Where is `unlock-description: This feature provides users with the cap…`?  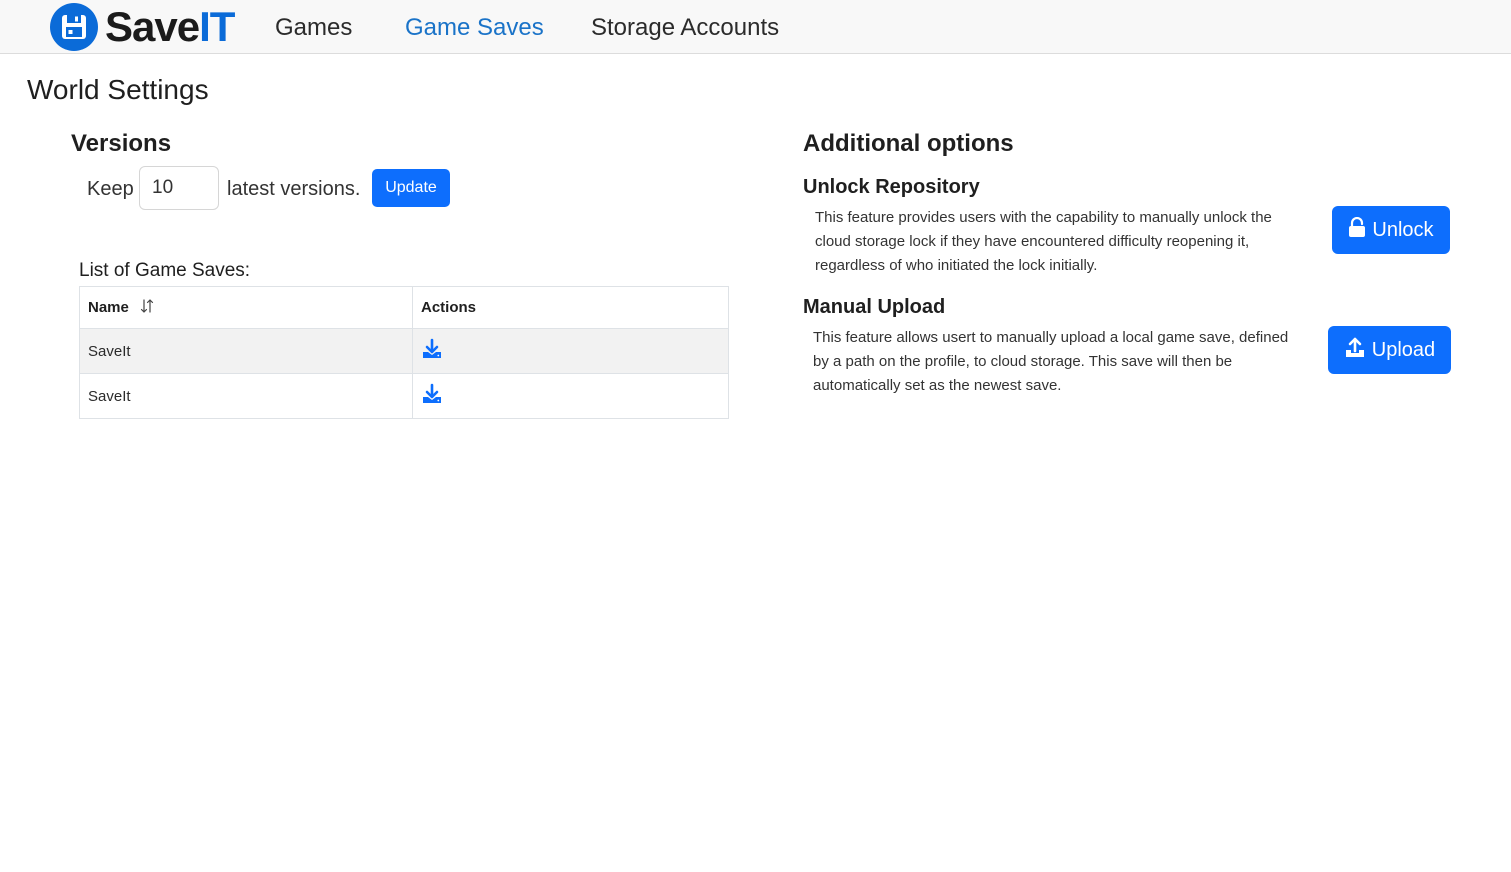
unlock-description: This feature provides users with the cap… is located at coordinates (1043, 241).